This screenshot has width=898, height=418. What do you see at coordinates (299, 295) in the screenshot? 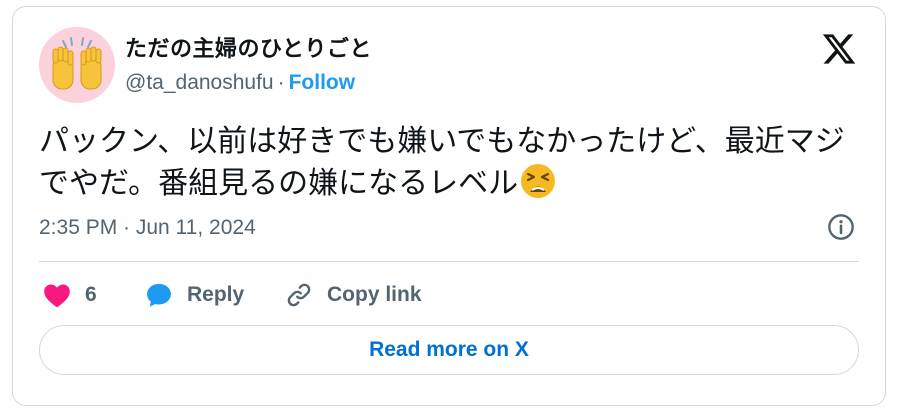
I see `link-icon` at bounding box center [299, 295].